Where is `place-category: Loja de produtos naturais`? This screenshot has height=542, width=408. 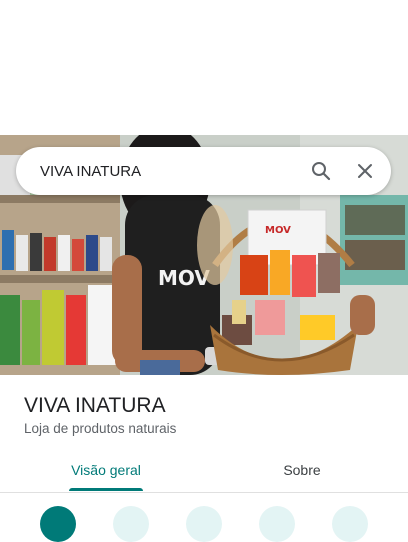 place-category: Loja de produtos naturais is located at coordinates (100, 428).